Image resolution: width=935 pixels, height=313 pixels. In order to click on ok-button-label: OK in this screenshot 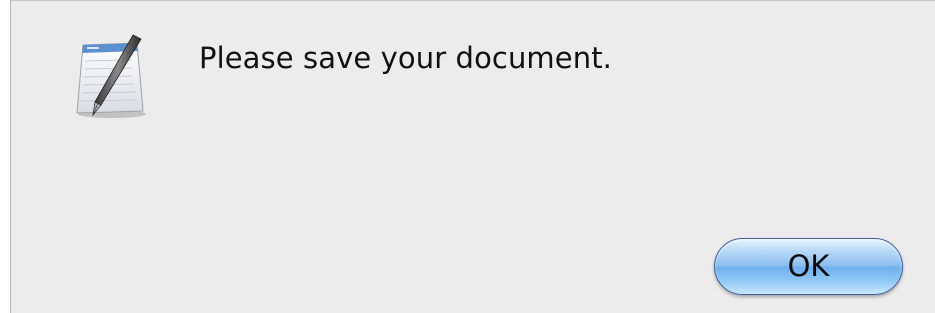, I will do `click(808, 266)`.